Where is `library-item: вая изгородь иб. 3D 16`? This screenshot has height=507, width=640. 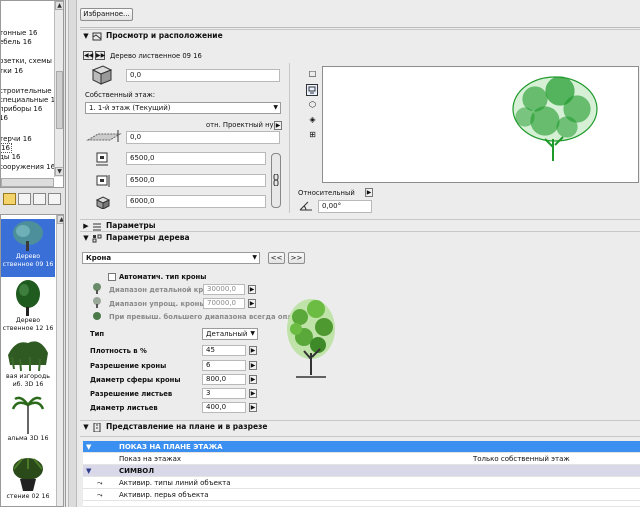
library-item: вая изгородь иб. 3D 16 is located at coordinates (28, 365).